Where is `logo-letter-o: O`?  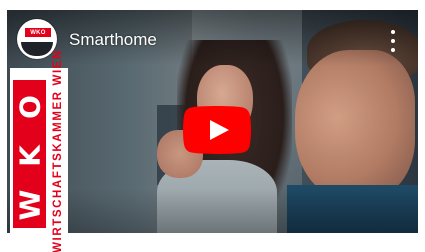 logo-letter-o: O is located at coordinates (29, 107).